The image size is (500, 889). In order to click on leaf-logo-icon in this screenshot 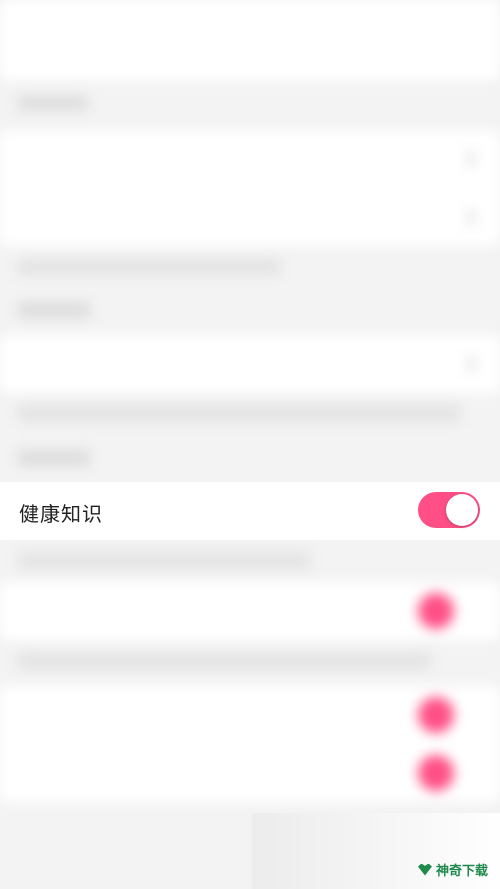, I will do `click(424, 869)`.